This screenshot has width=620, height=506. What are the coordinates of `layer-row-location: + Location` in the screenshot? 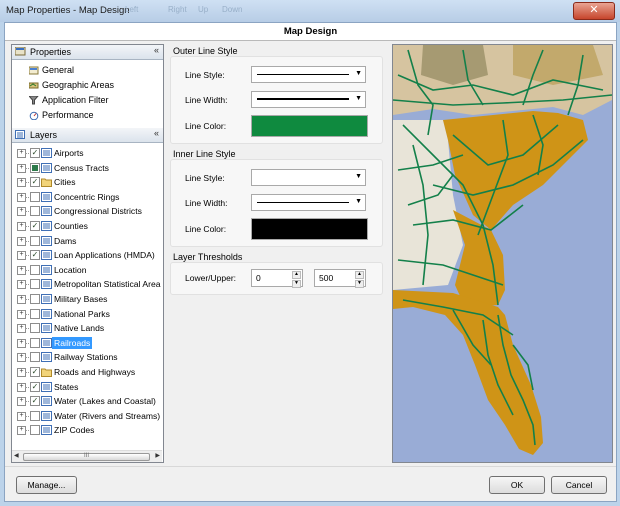 It's located at (87, 270).